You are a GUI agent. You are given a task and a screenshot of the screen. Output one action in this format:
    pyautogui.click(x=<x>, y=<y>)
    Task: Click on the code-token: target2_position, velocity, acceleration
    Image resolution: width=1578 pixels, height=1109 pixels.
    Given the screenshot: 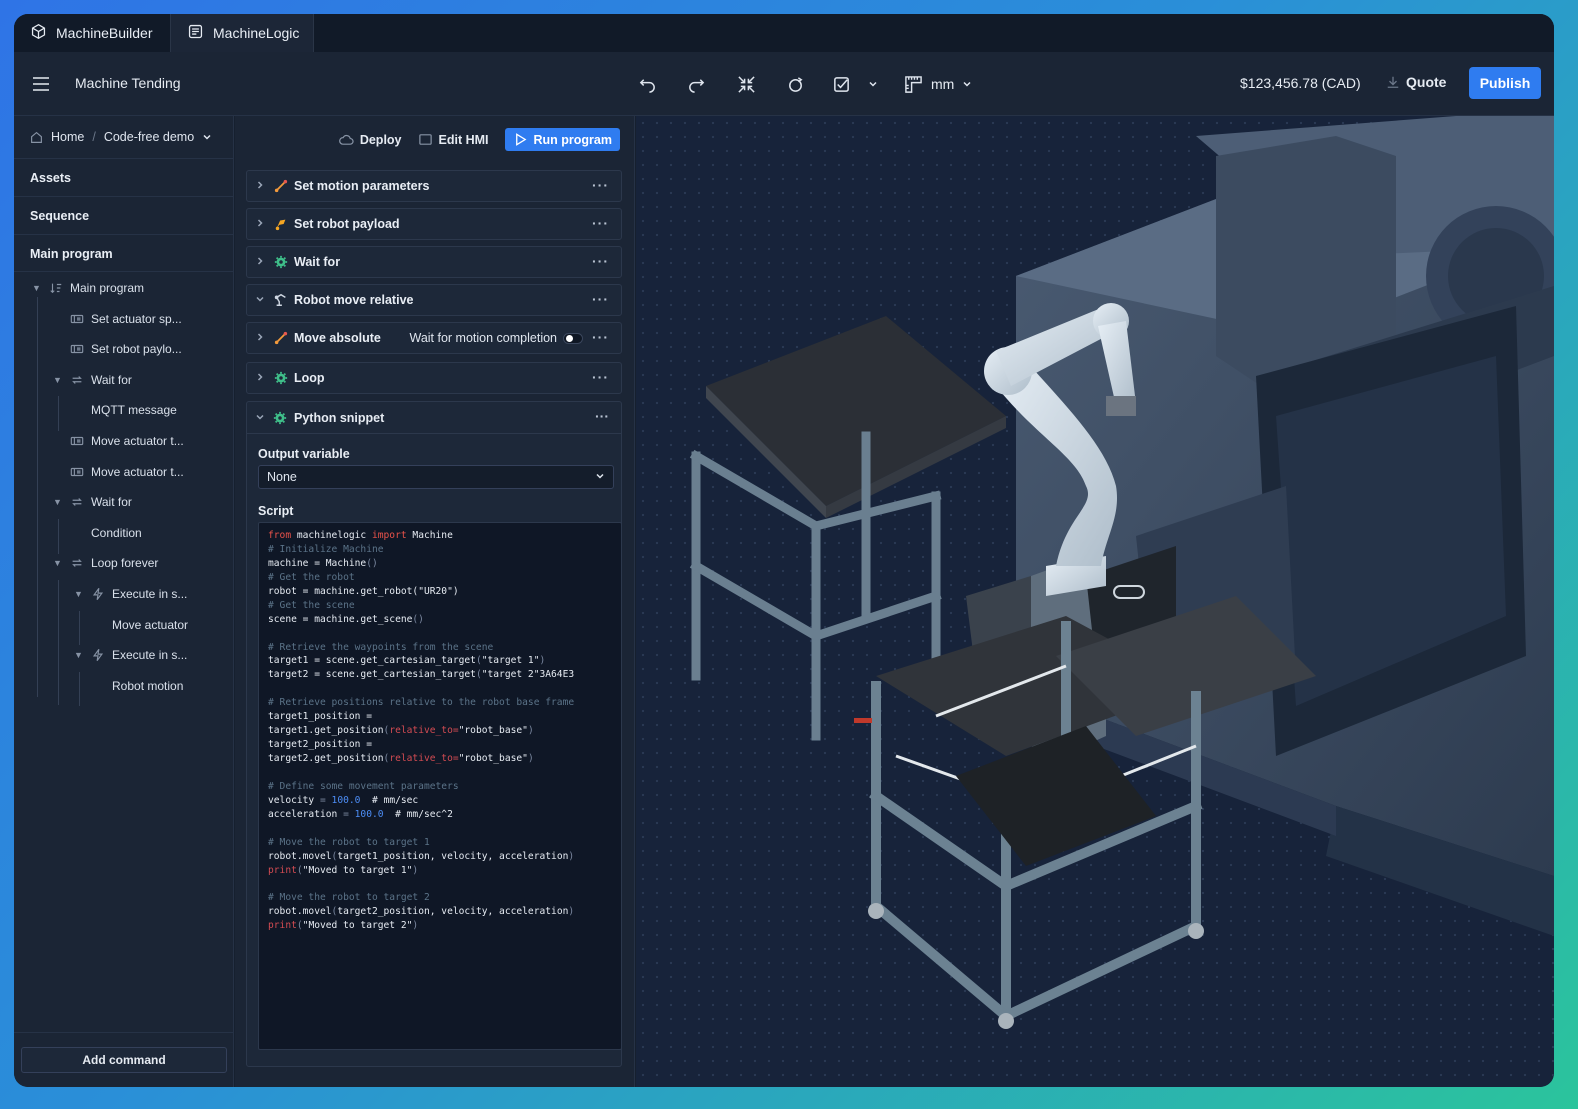 What is the action you would take?
    pyautogui.click(x=453, y=912)
    